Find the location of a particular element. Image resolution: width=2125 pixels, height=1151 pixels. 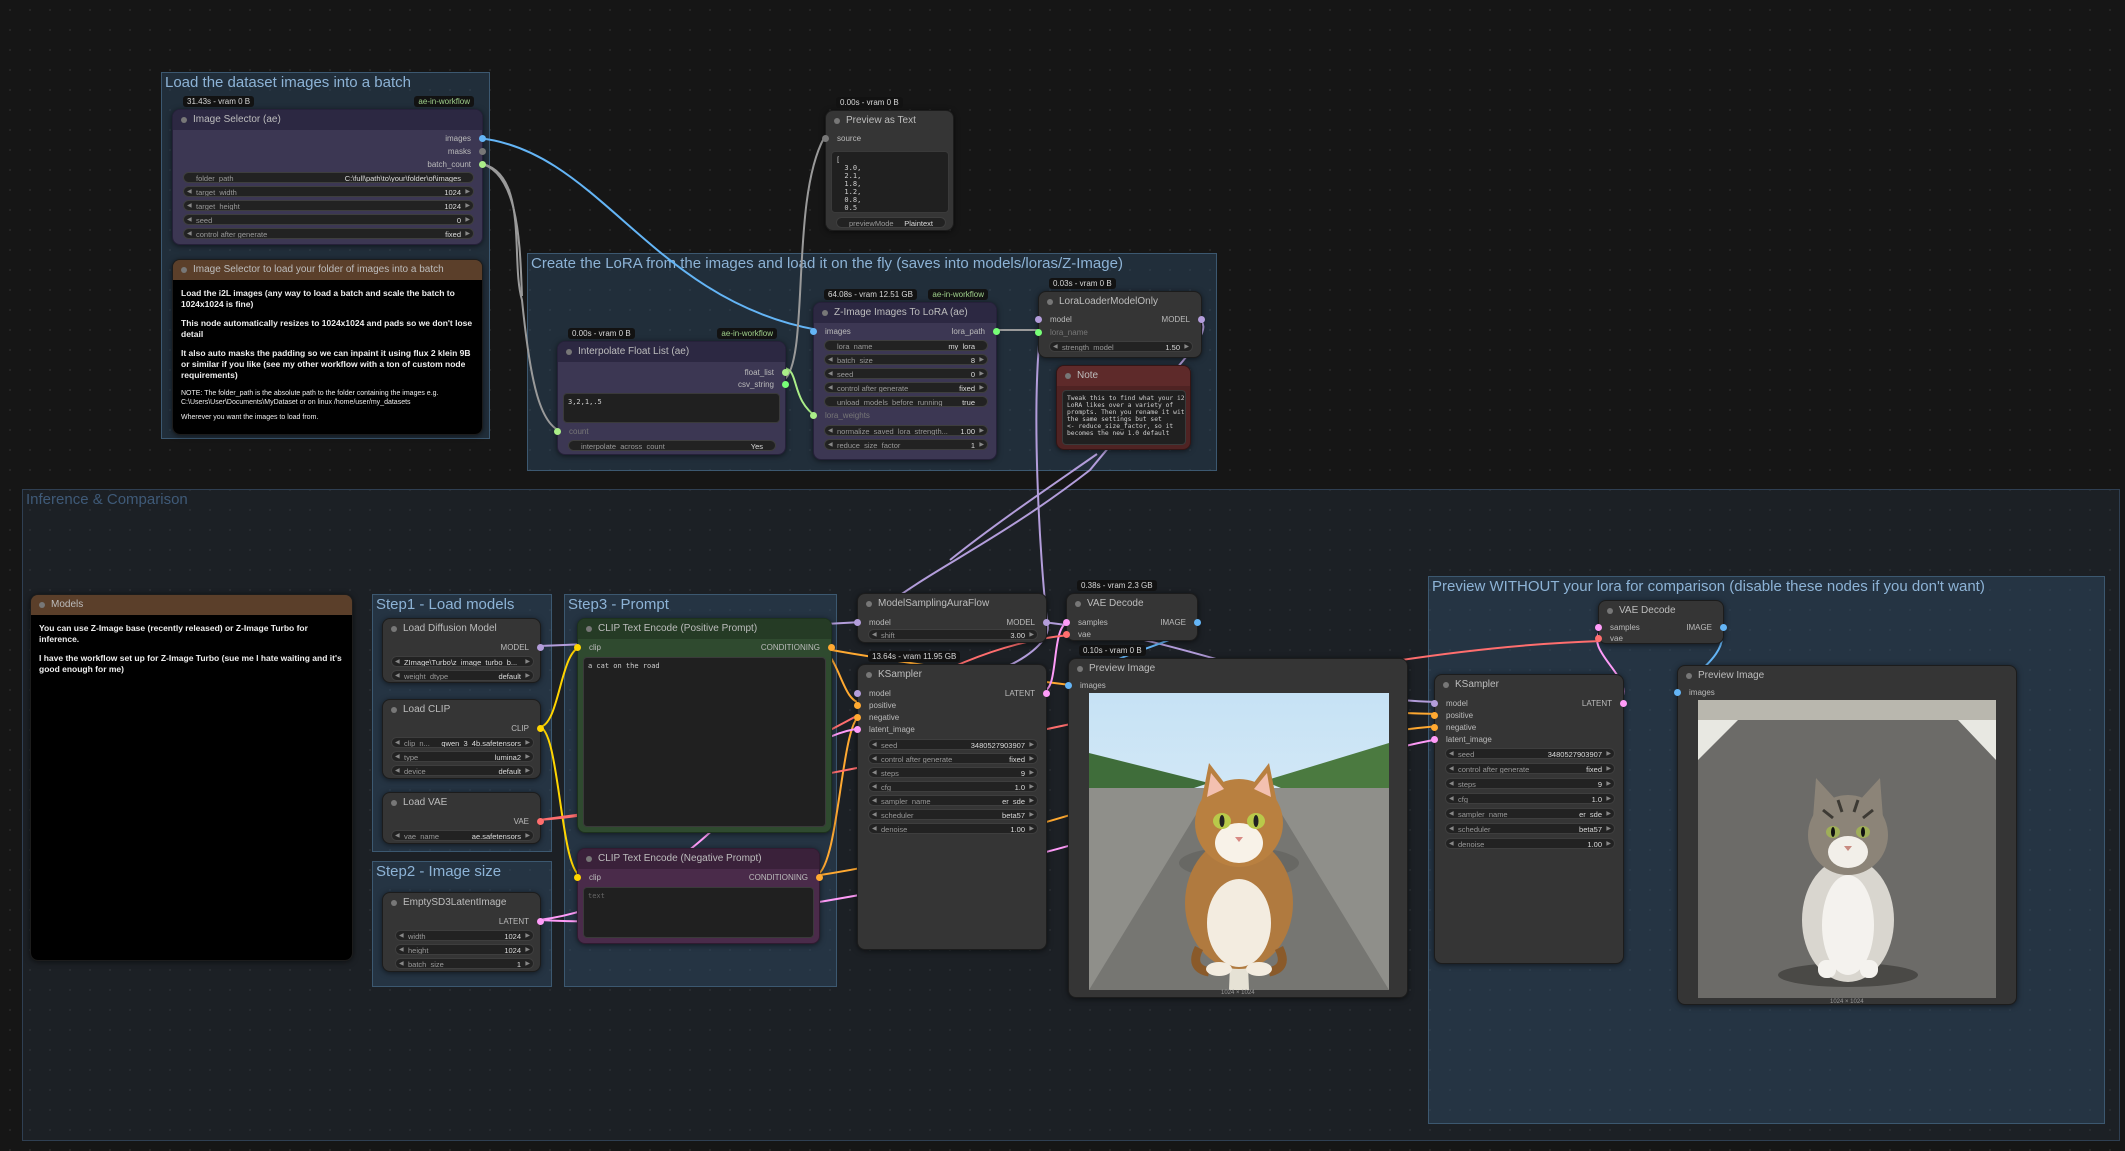

width-widget: width1024 is located at coordinates (464, 935).